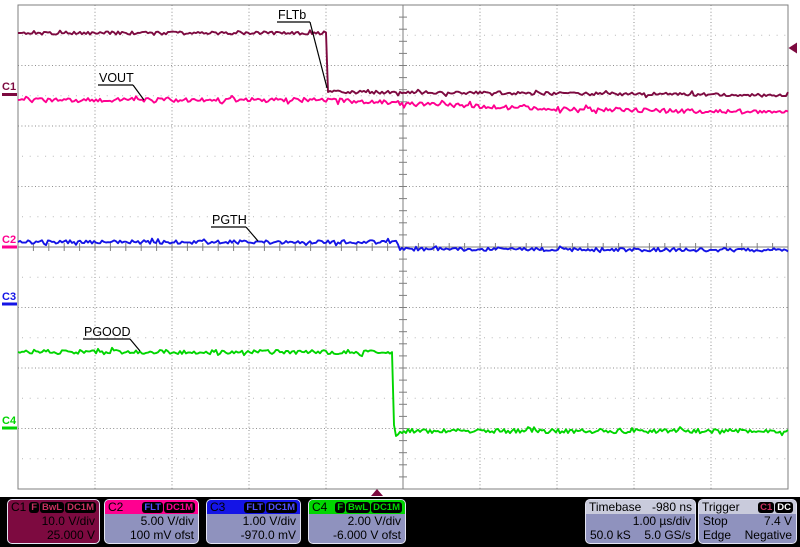  I want to click on channel-marker-c2: C2, so click(9, 241).